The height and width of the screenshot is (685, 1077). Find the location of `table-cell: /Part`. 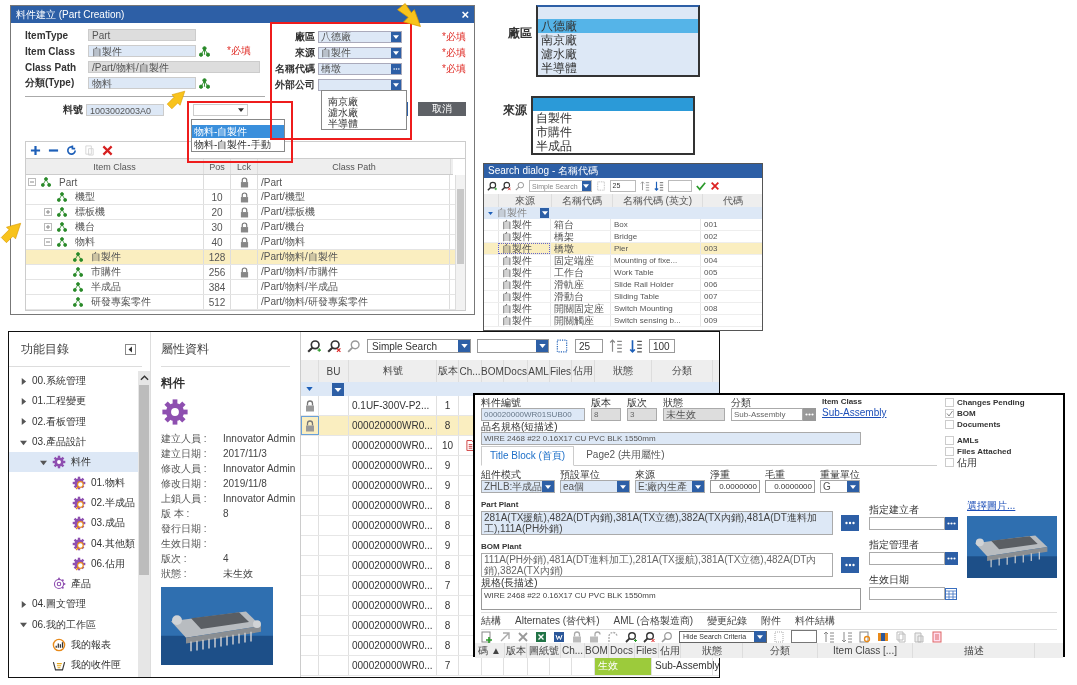

table-cell: /Part is located at coordinates (272, 182).